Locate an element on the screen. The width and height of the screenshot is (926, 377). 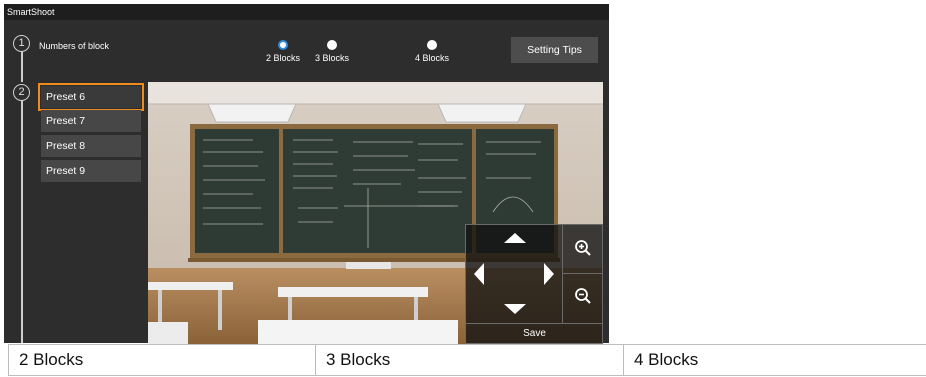
ptz-control-panel: Save is located at coordinates (534, 284).